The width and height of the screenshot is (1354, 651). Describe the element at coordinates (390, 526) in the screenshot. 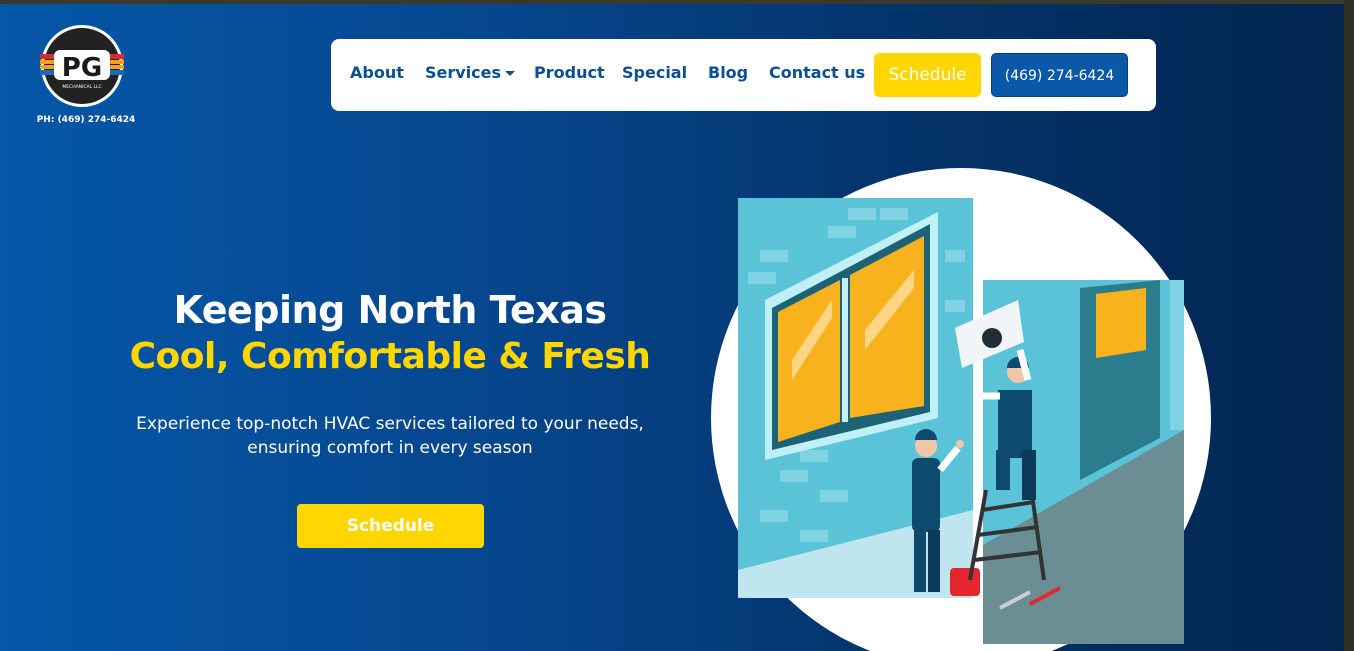

I see `hero-schedule-button: Schedule` at that location.